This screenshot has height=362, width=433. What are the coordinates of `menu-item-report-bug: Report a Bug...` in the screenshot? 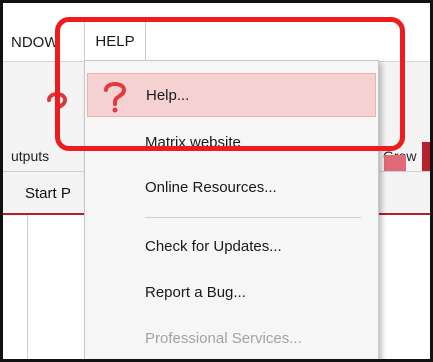 It's located at (231, 293).